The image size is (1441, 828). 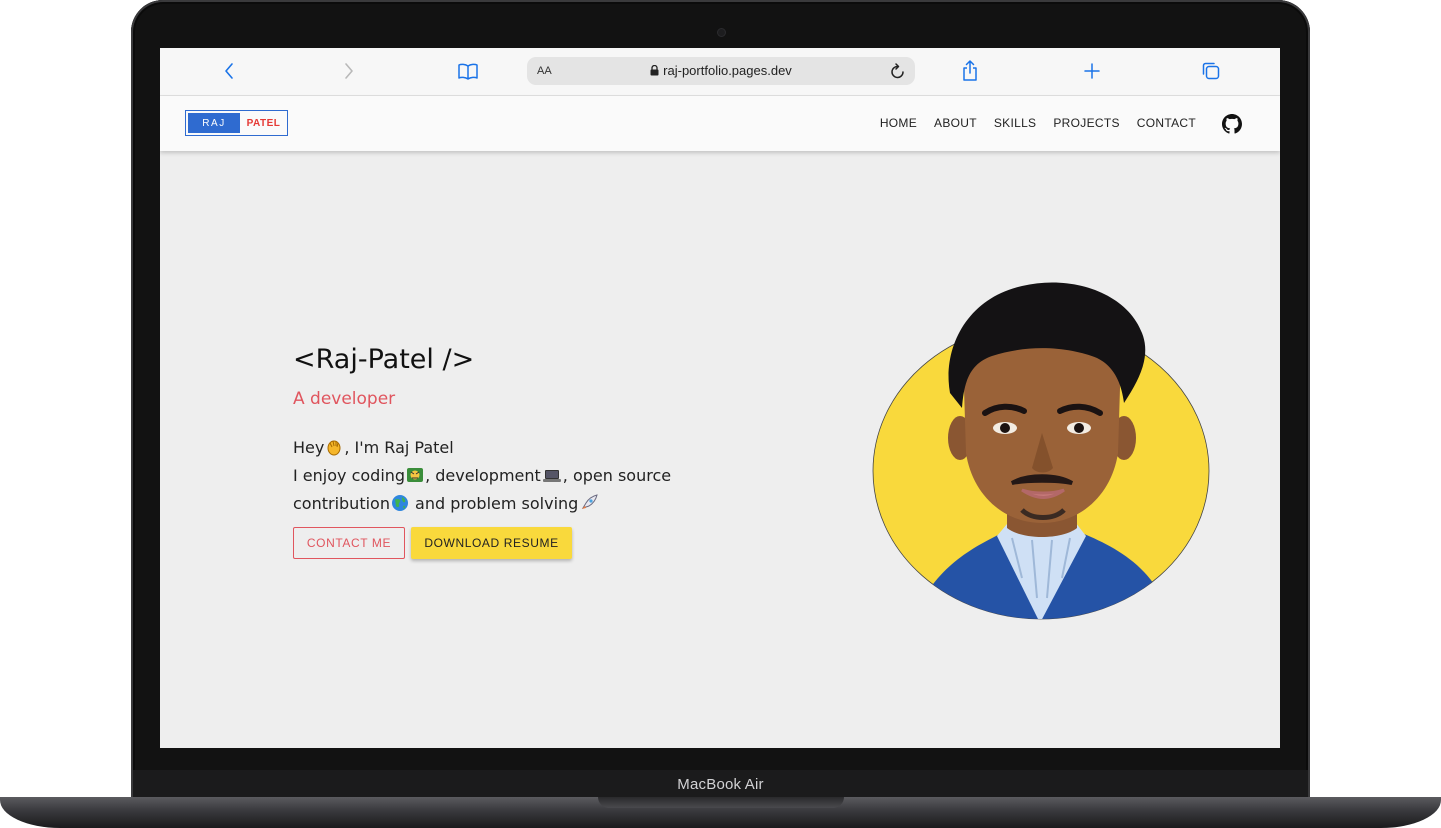 I want to click on address-bar: AA raj-portfolio.pages.dev, so click(x=721, y=71).